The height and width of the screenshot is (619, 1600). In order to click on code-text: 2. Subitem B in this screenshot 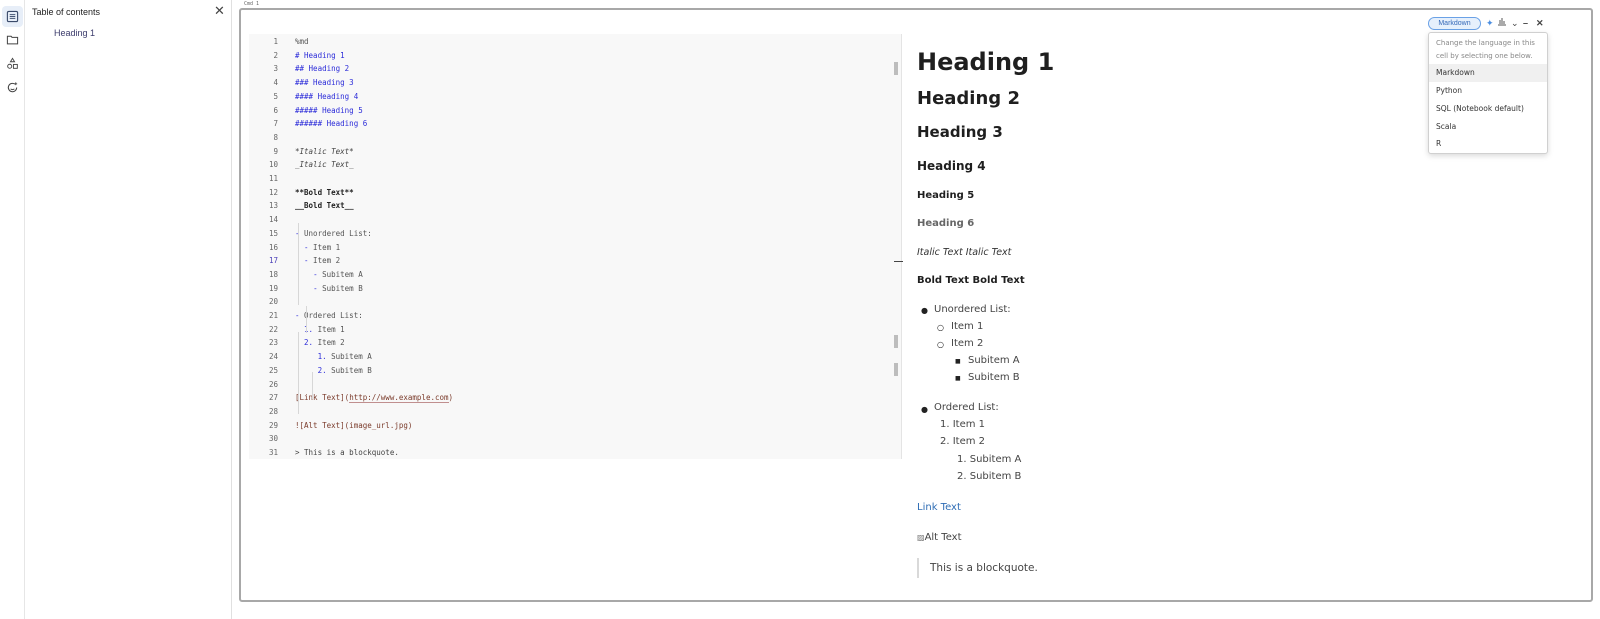, I will do `click(344, 370)`.